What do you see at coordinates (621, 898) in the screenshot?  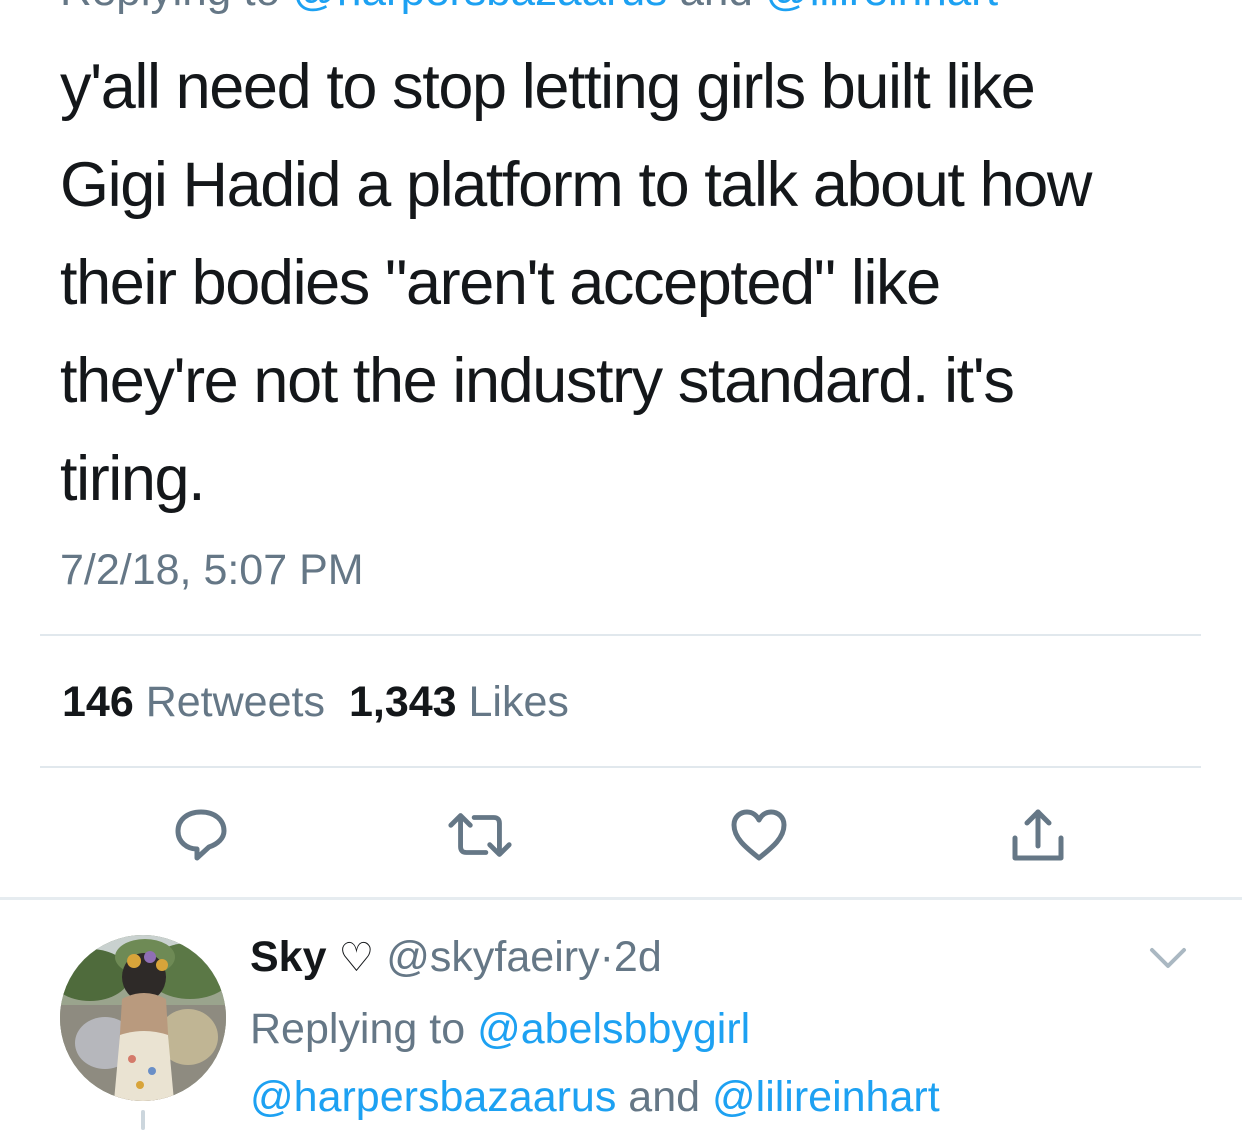 I see `section-separator` at bounding box center [621, 898].